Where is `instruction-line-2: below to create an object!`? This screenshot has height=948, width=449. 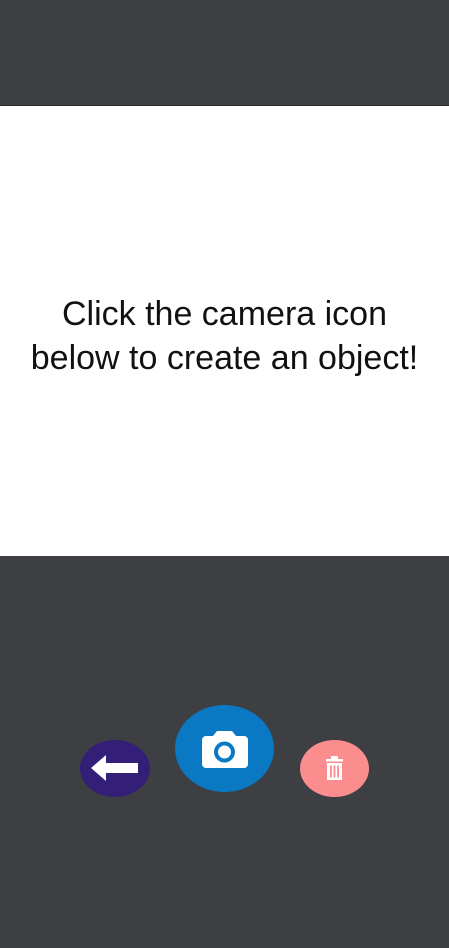
instruction-line-2: below to create an object! is located at coordinates (224, 358).